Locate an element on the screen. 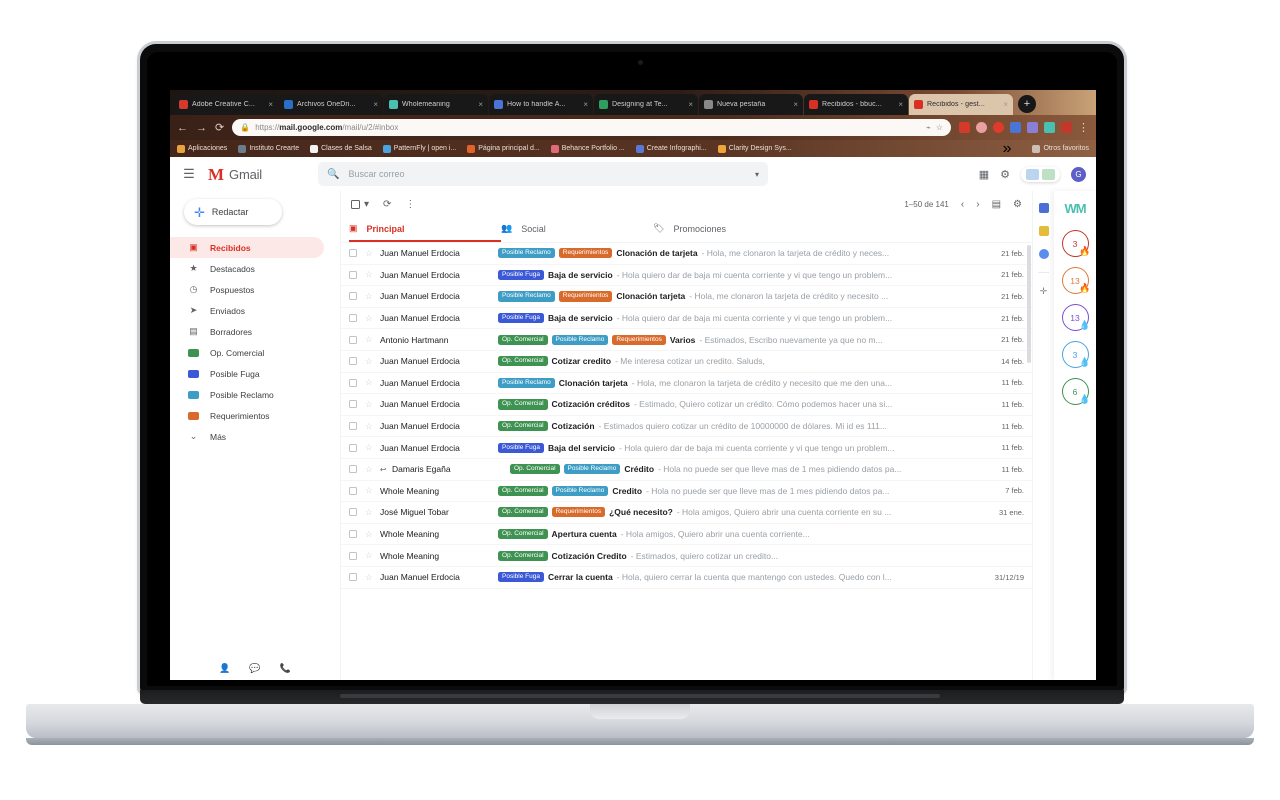  mail-extension-icon is located at coordinates (1048, 174).